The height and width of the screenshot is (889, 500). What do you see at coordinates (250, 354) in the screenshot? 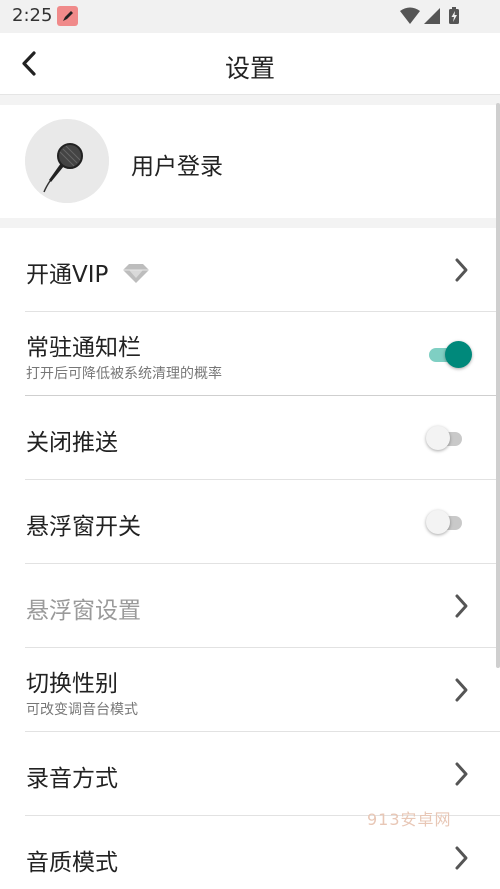
I see `setting-persistent-notification: 常驻通知栏 打开后可降低被系统清理的概率` at bounding box center [250, 354].